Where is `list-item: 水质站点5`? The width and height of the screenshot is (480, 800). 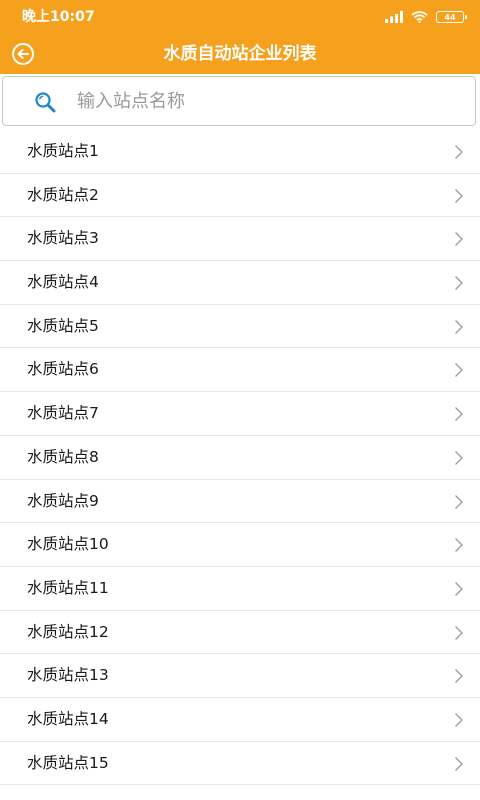
list-item: 水质站点5 is located at coordinates (240, 327).